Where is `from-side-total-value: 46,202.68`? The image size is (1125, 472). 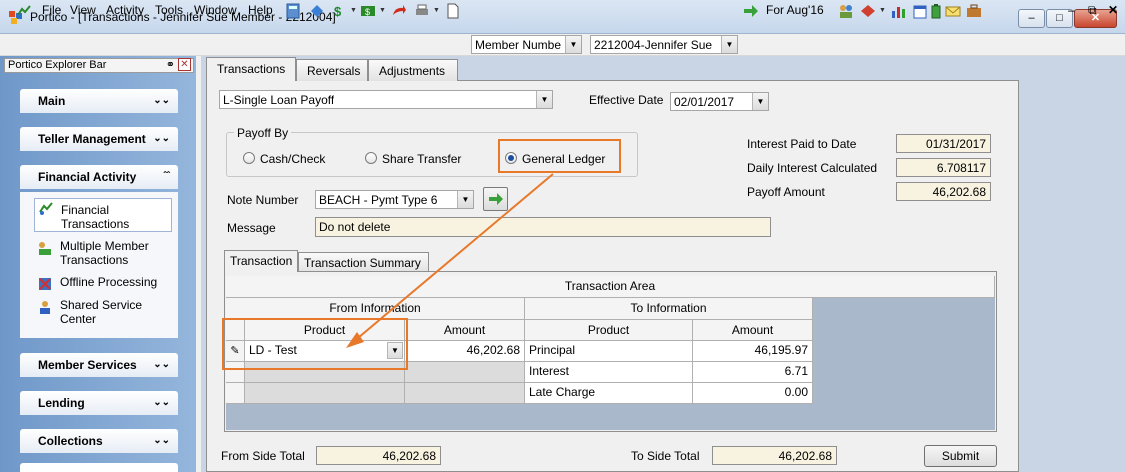 from-side-total-value: 46,202.68 is located at coordinates (378, 455).